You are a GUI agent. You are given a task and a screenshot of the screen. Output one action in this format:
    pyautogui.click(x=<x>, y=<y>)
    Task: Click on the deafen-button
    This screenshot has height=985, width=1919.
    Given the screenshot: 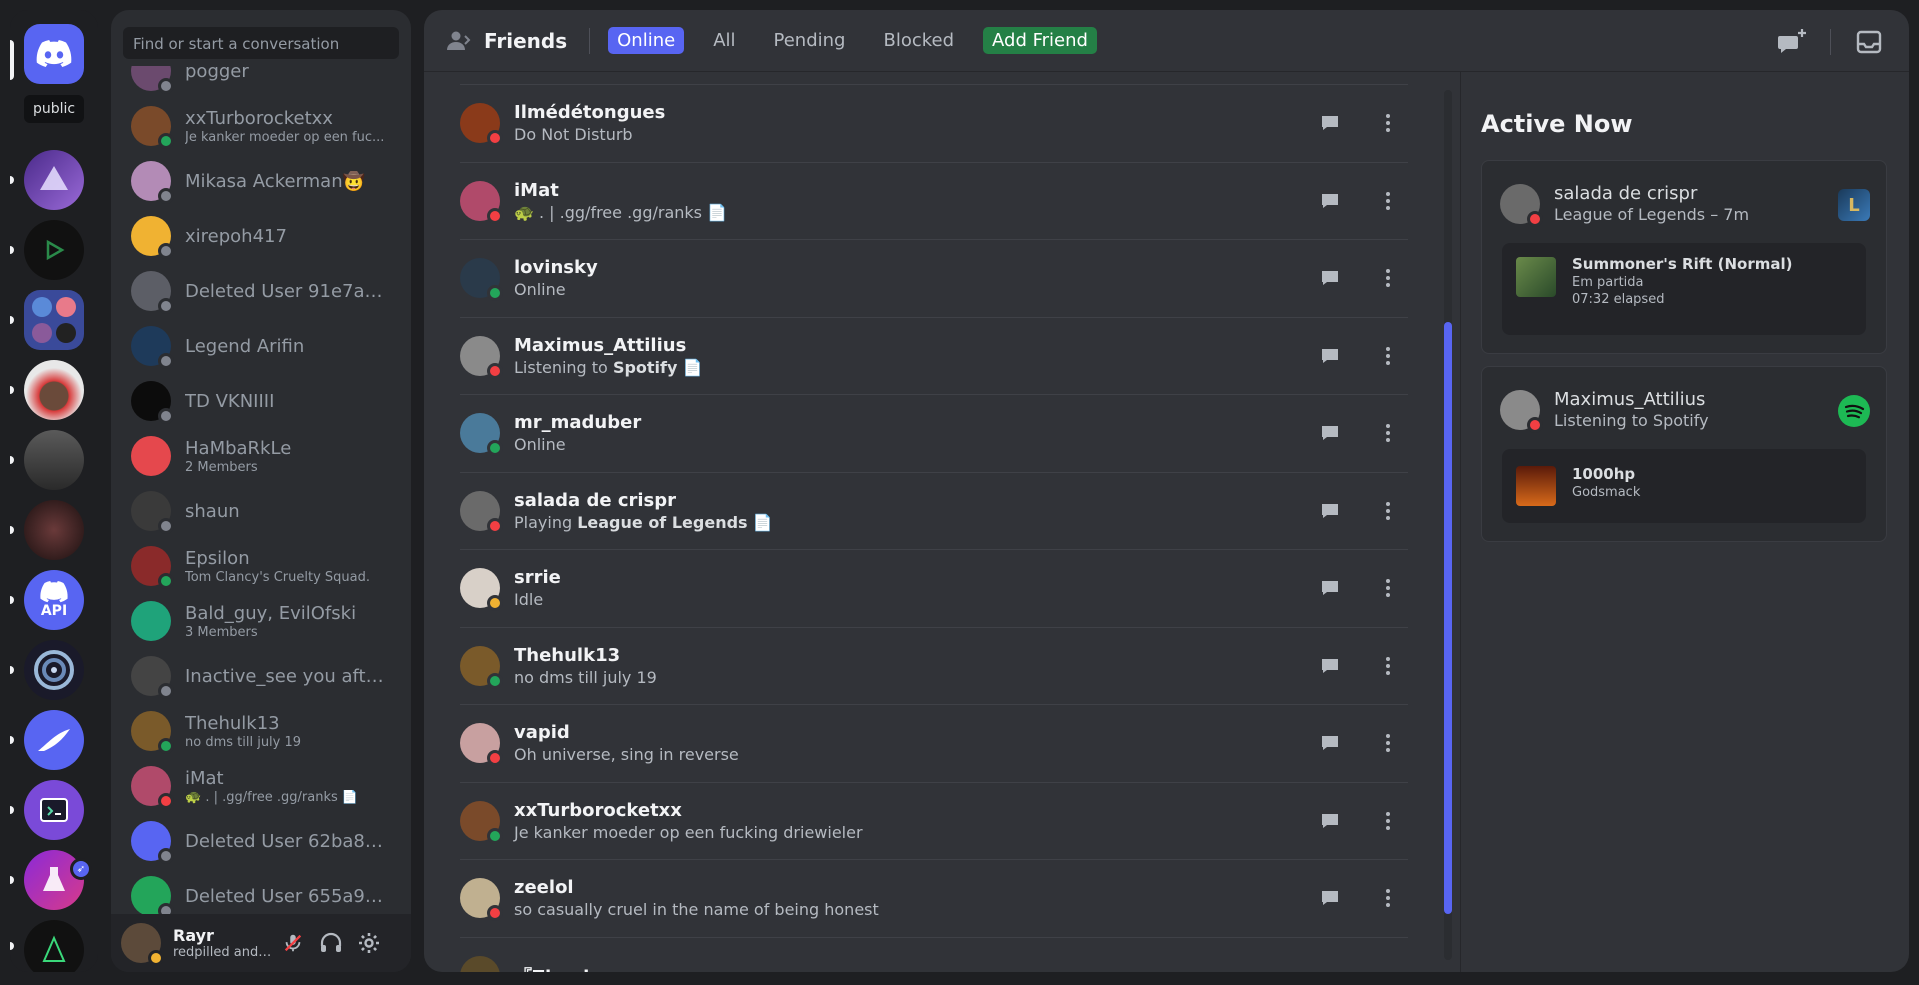 What is the action you would take?
    pyautogui.click(x=331, y=943)
    